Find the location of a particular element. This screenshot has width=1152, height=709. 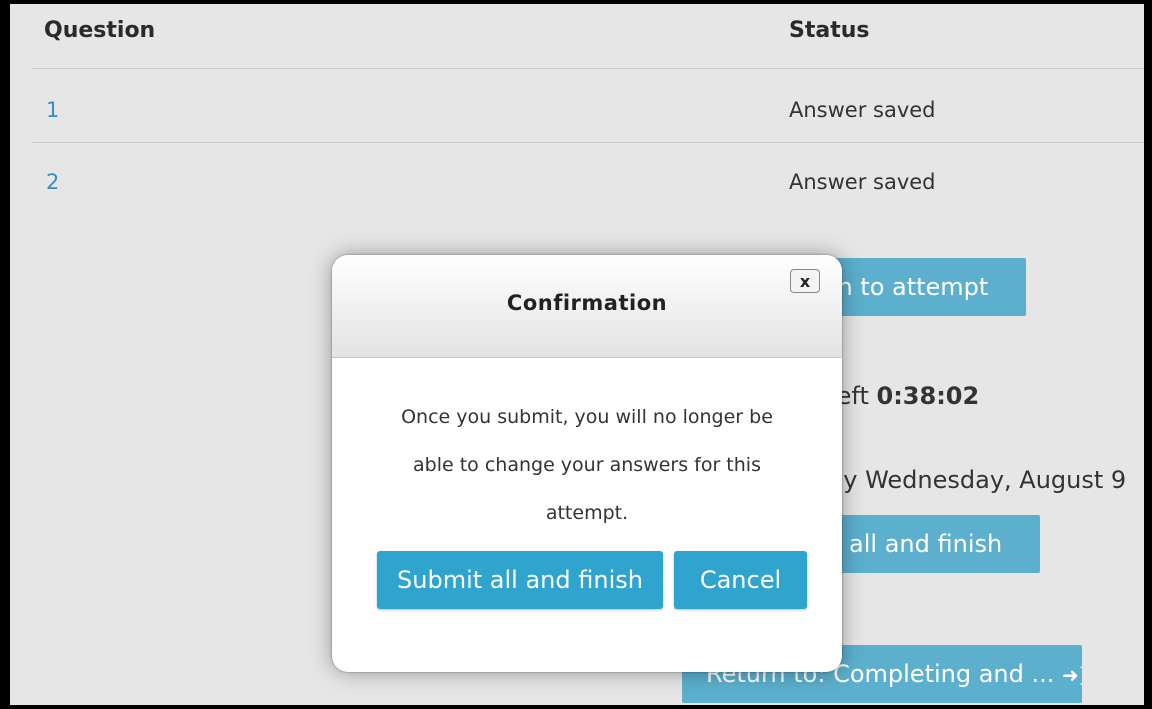

dialog-header: Confirmation is located at coordinates (587, 306).